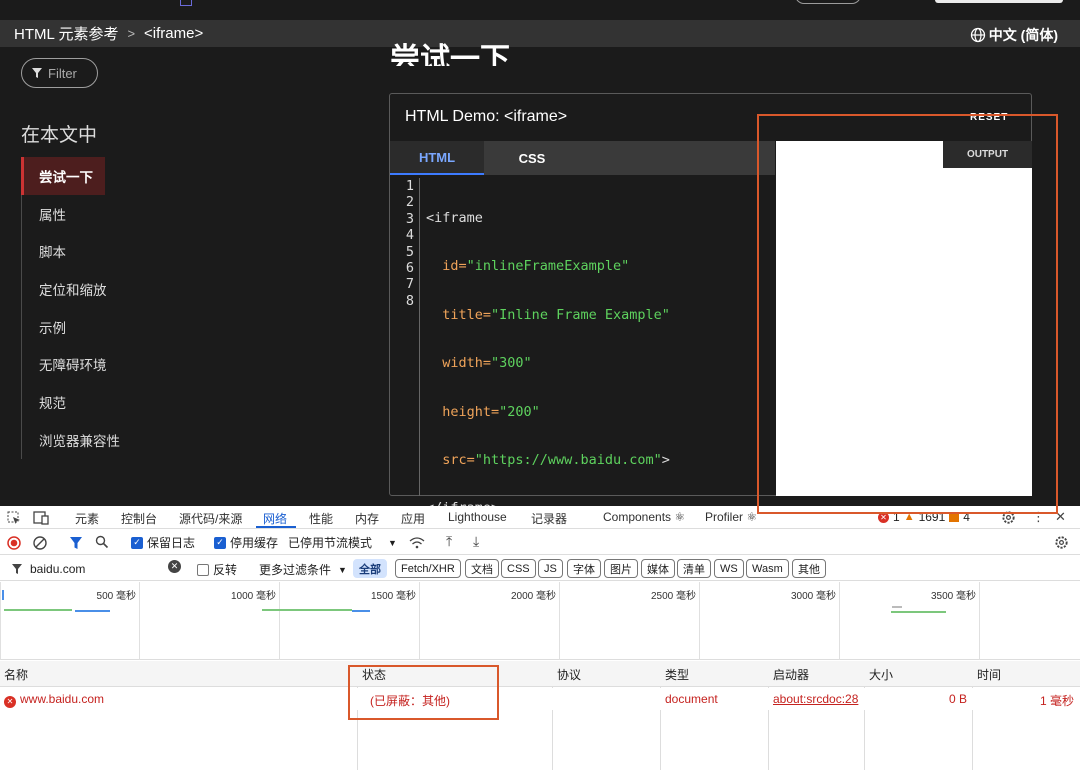 The width and height of the screenshot is (1080, 770). I want to click on type-filter-all: 全部, so click(370, 568).